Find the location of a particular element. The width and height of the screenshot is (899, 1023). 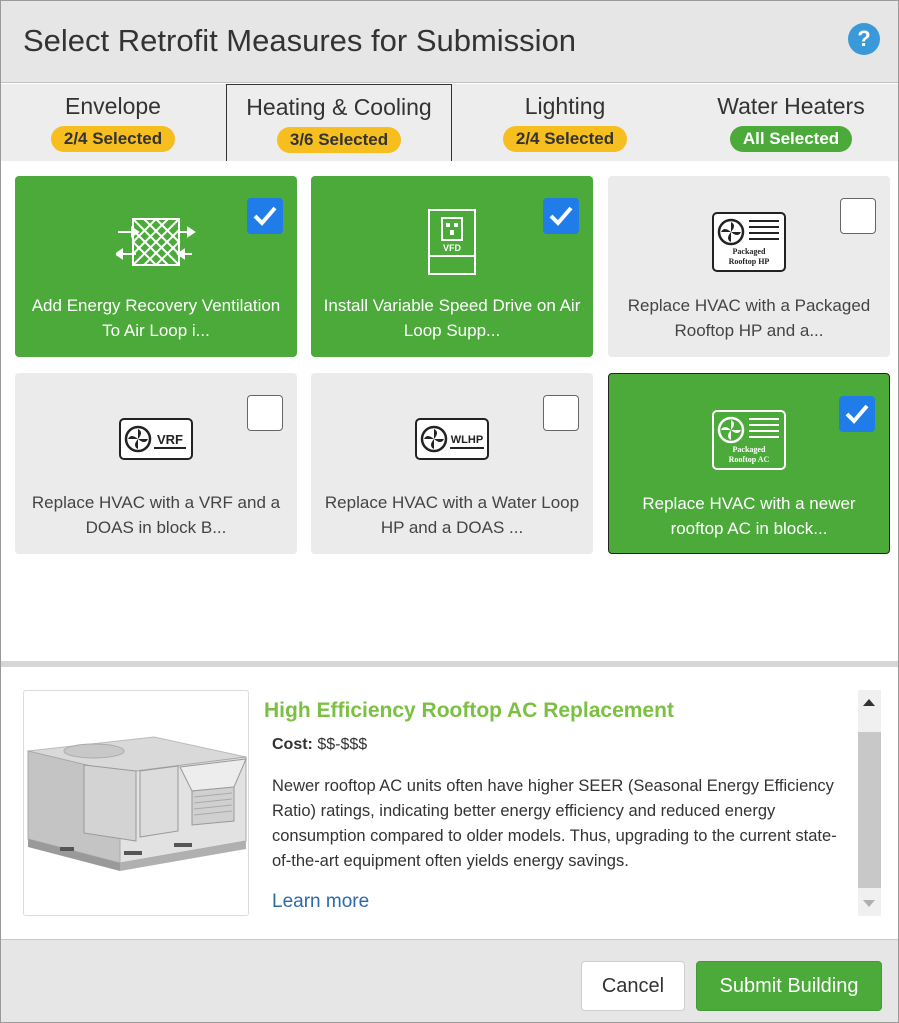

tab-heating-cooling: Heating & Cooling 3/6 Selected is located at coordinates (339, 122).